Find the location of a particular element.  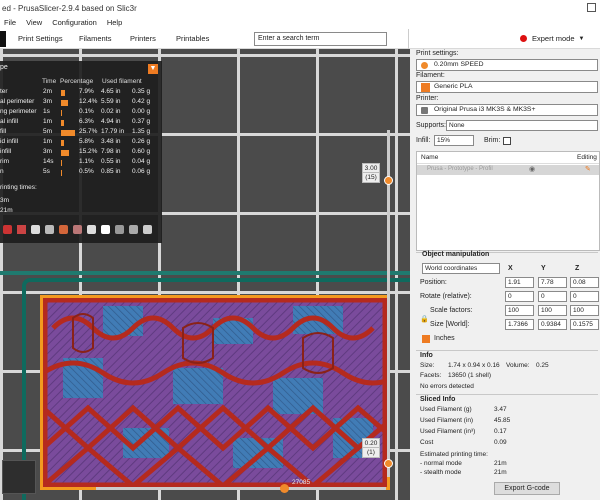

layers-editing-icon is located at coordinates (19, 477).